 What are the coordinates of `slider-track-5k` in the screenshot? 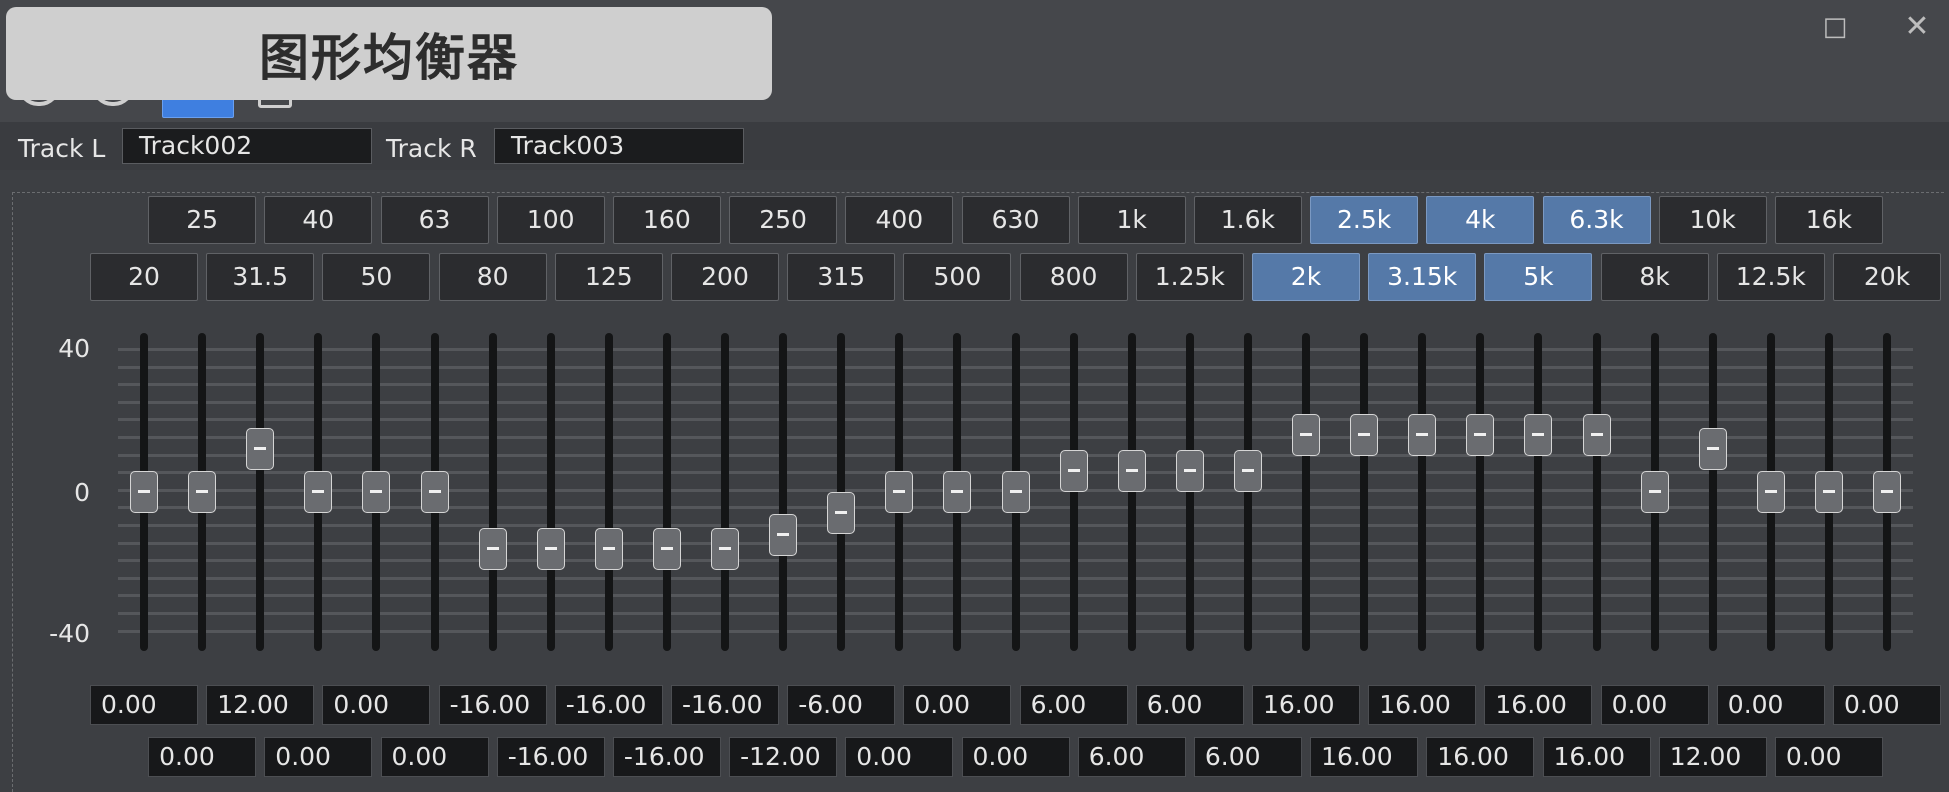 It's located at (1538, 492).